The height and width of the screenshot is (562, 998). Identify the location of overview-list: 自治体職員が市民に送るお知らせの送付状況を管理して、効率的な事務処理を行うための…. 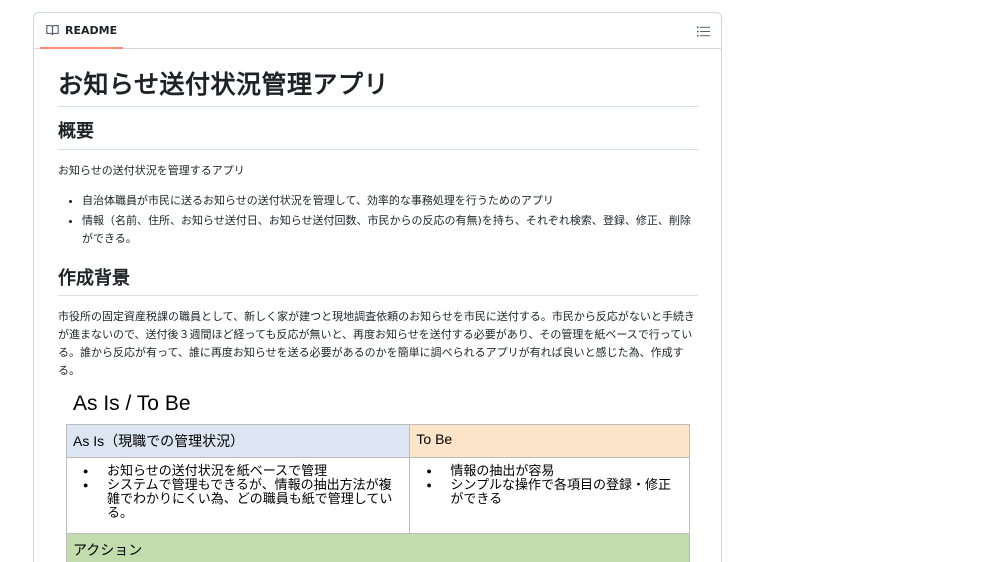
(378, 220).